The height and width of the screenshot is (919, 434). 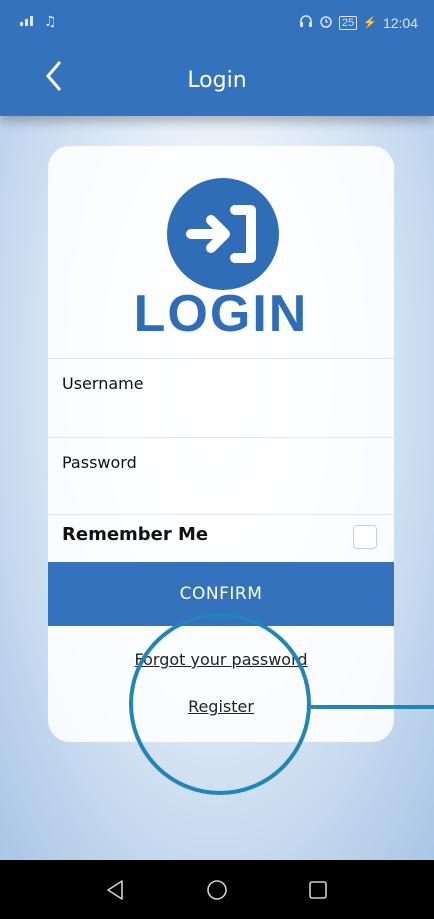 I want to click on nav-back-icon, so click(x=116, y=890).